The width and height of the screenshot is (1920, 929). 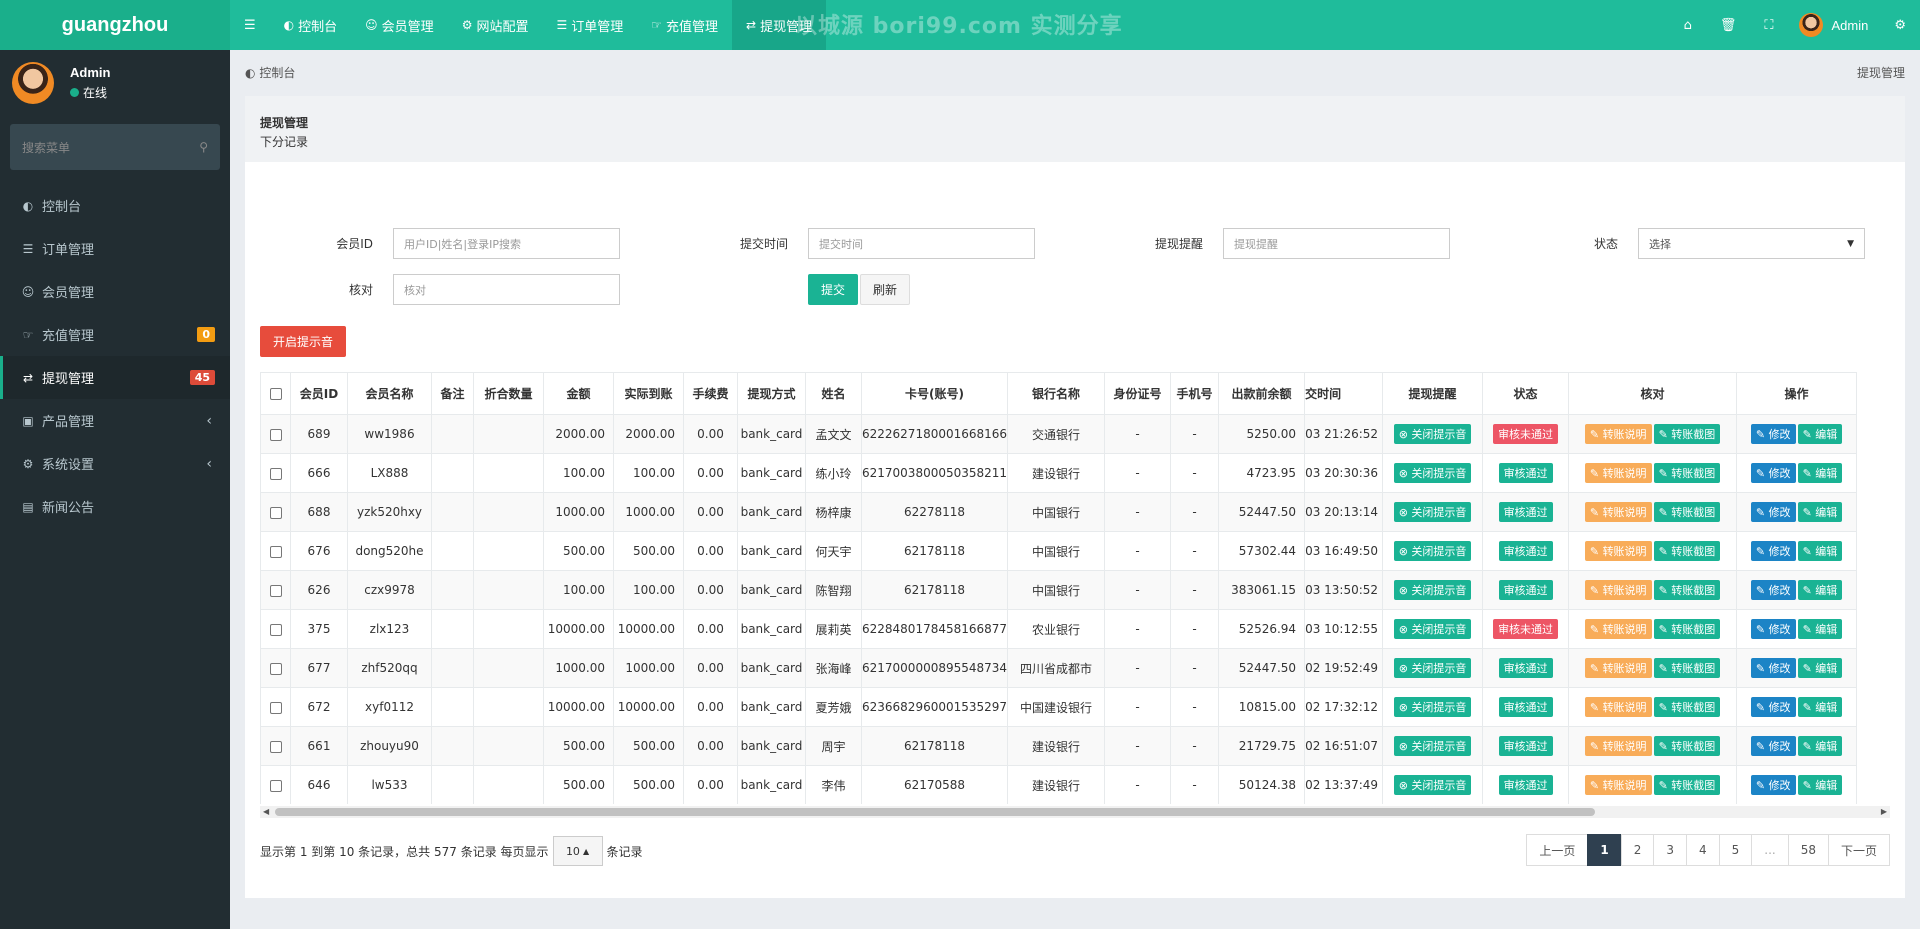 I want to click on page-button: 2, so click(x=1637, y=850).